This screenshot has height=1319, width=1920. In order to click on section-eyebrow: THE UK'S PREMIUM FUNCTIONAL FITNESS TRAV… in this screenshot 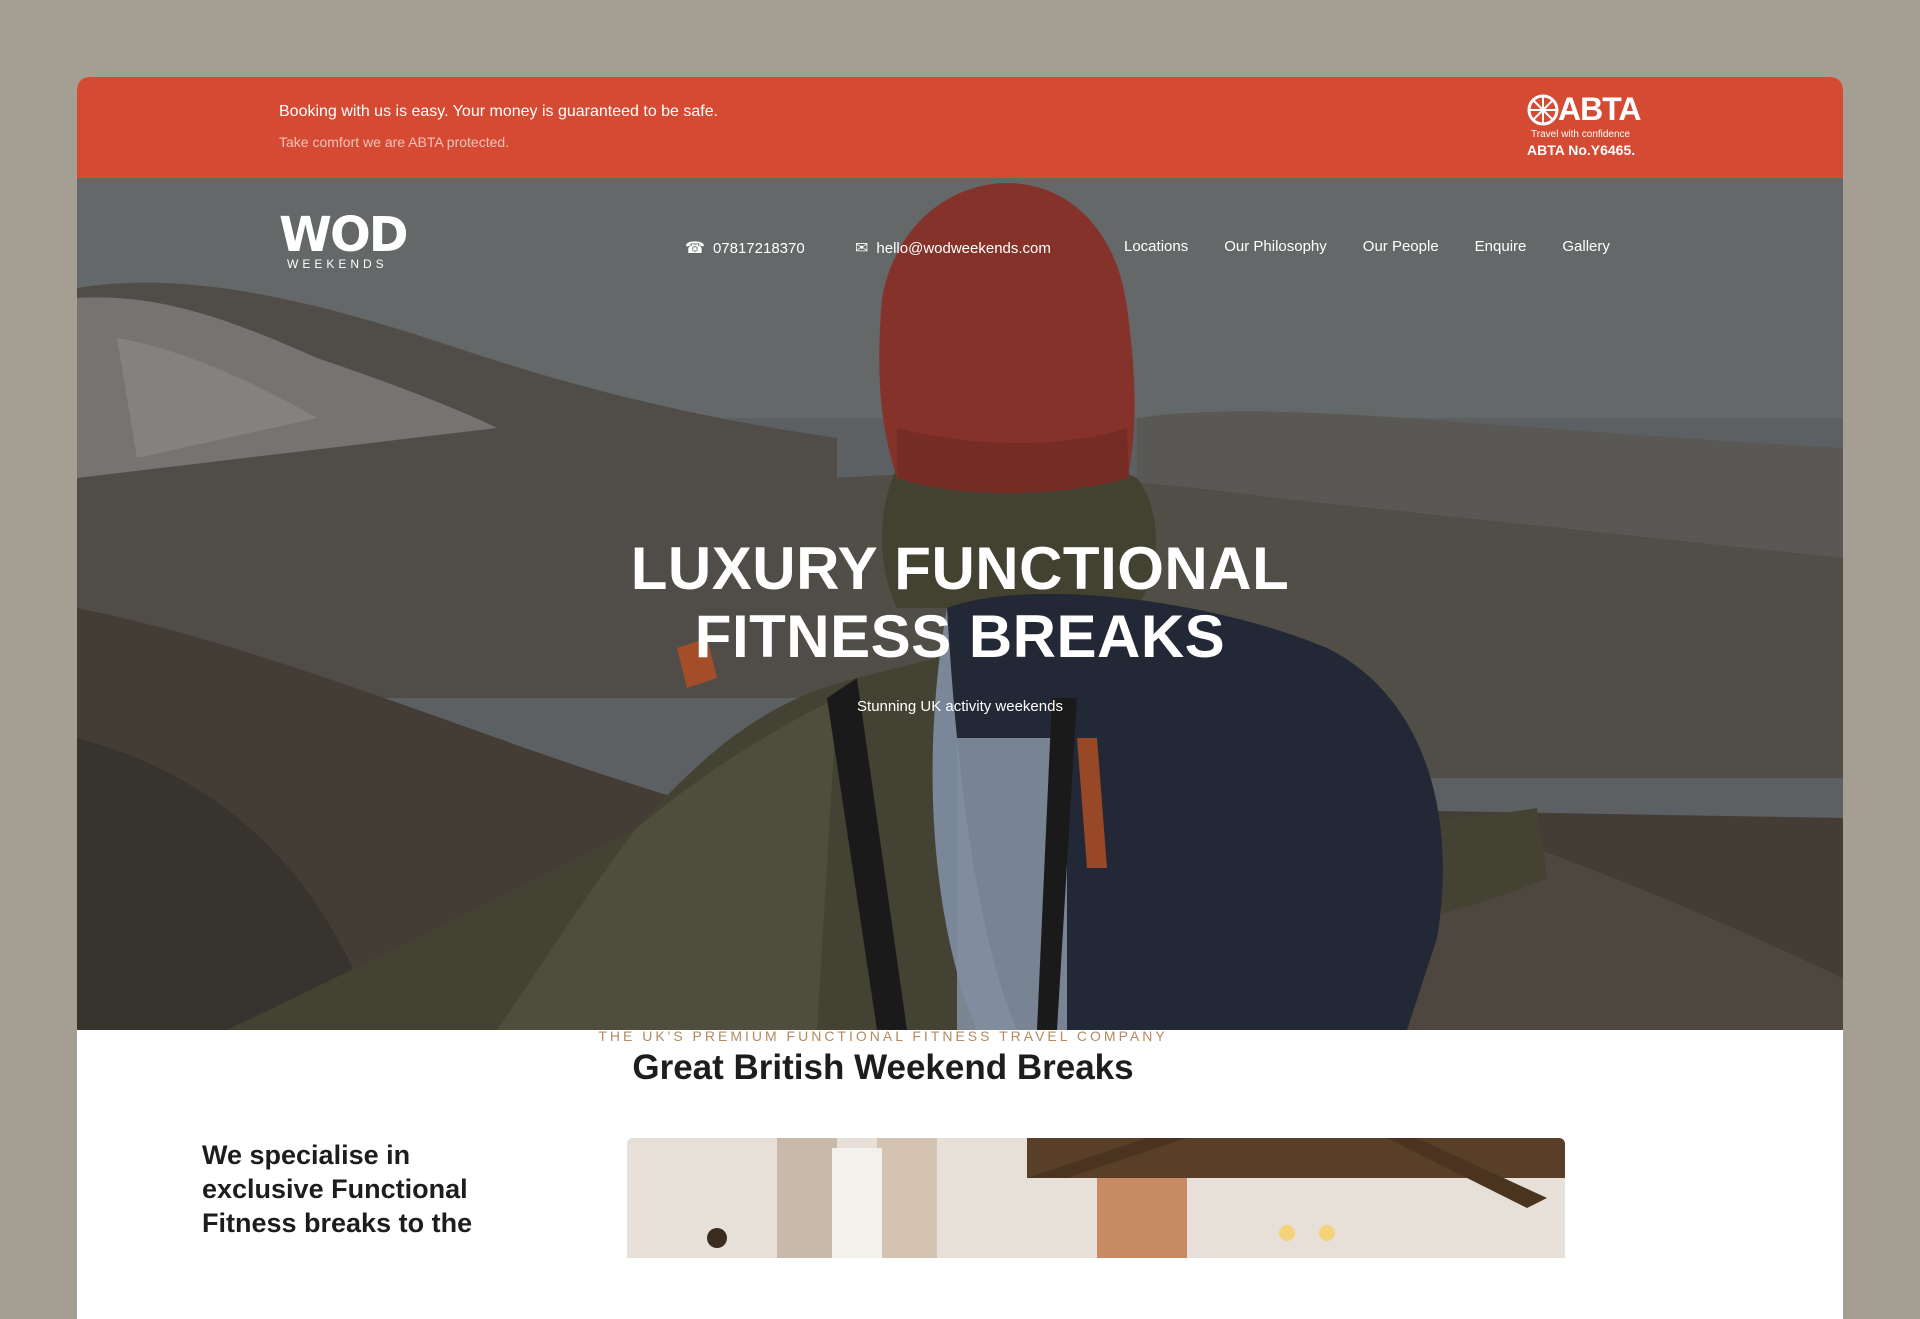, I will do `click(883, 1036)`.